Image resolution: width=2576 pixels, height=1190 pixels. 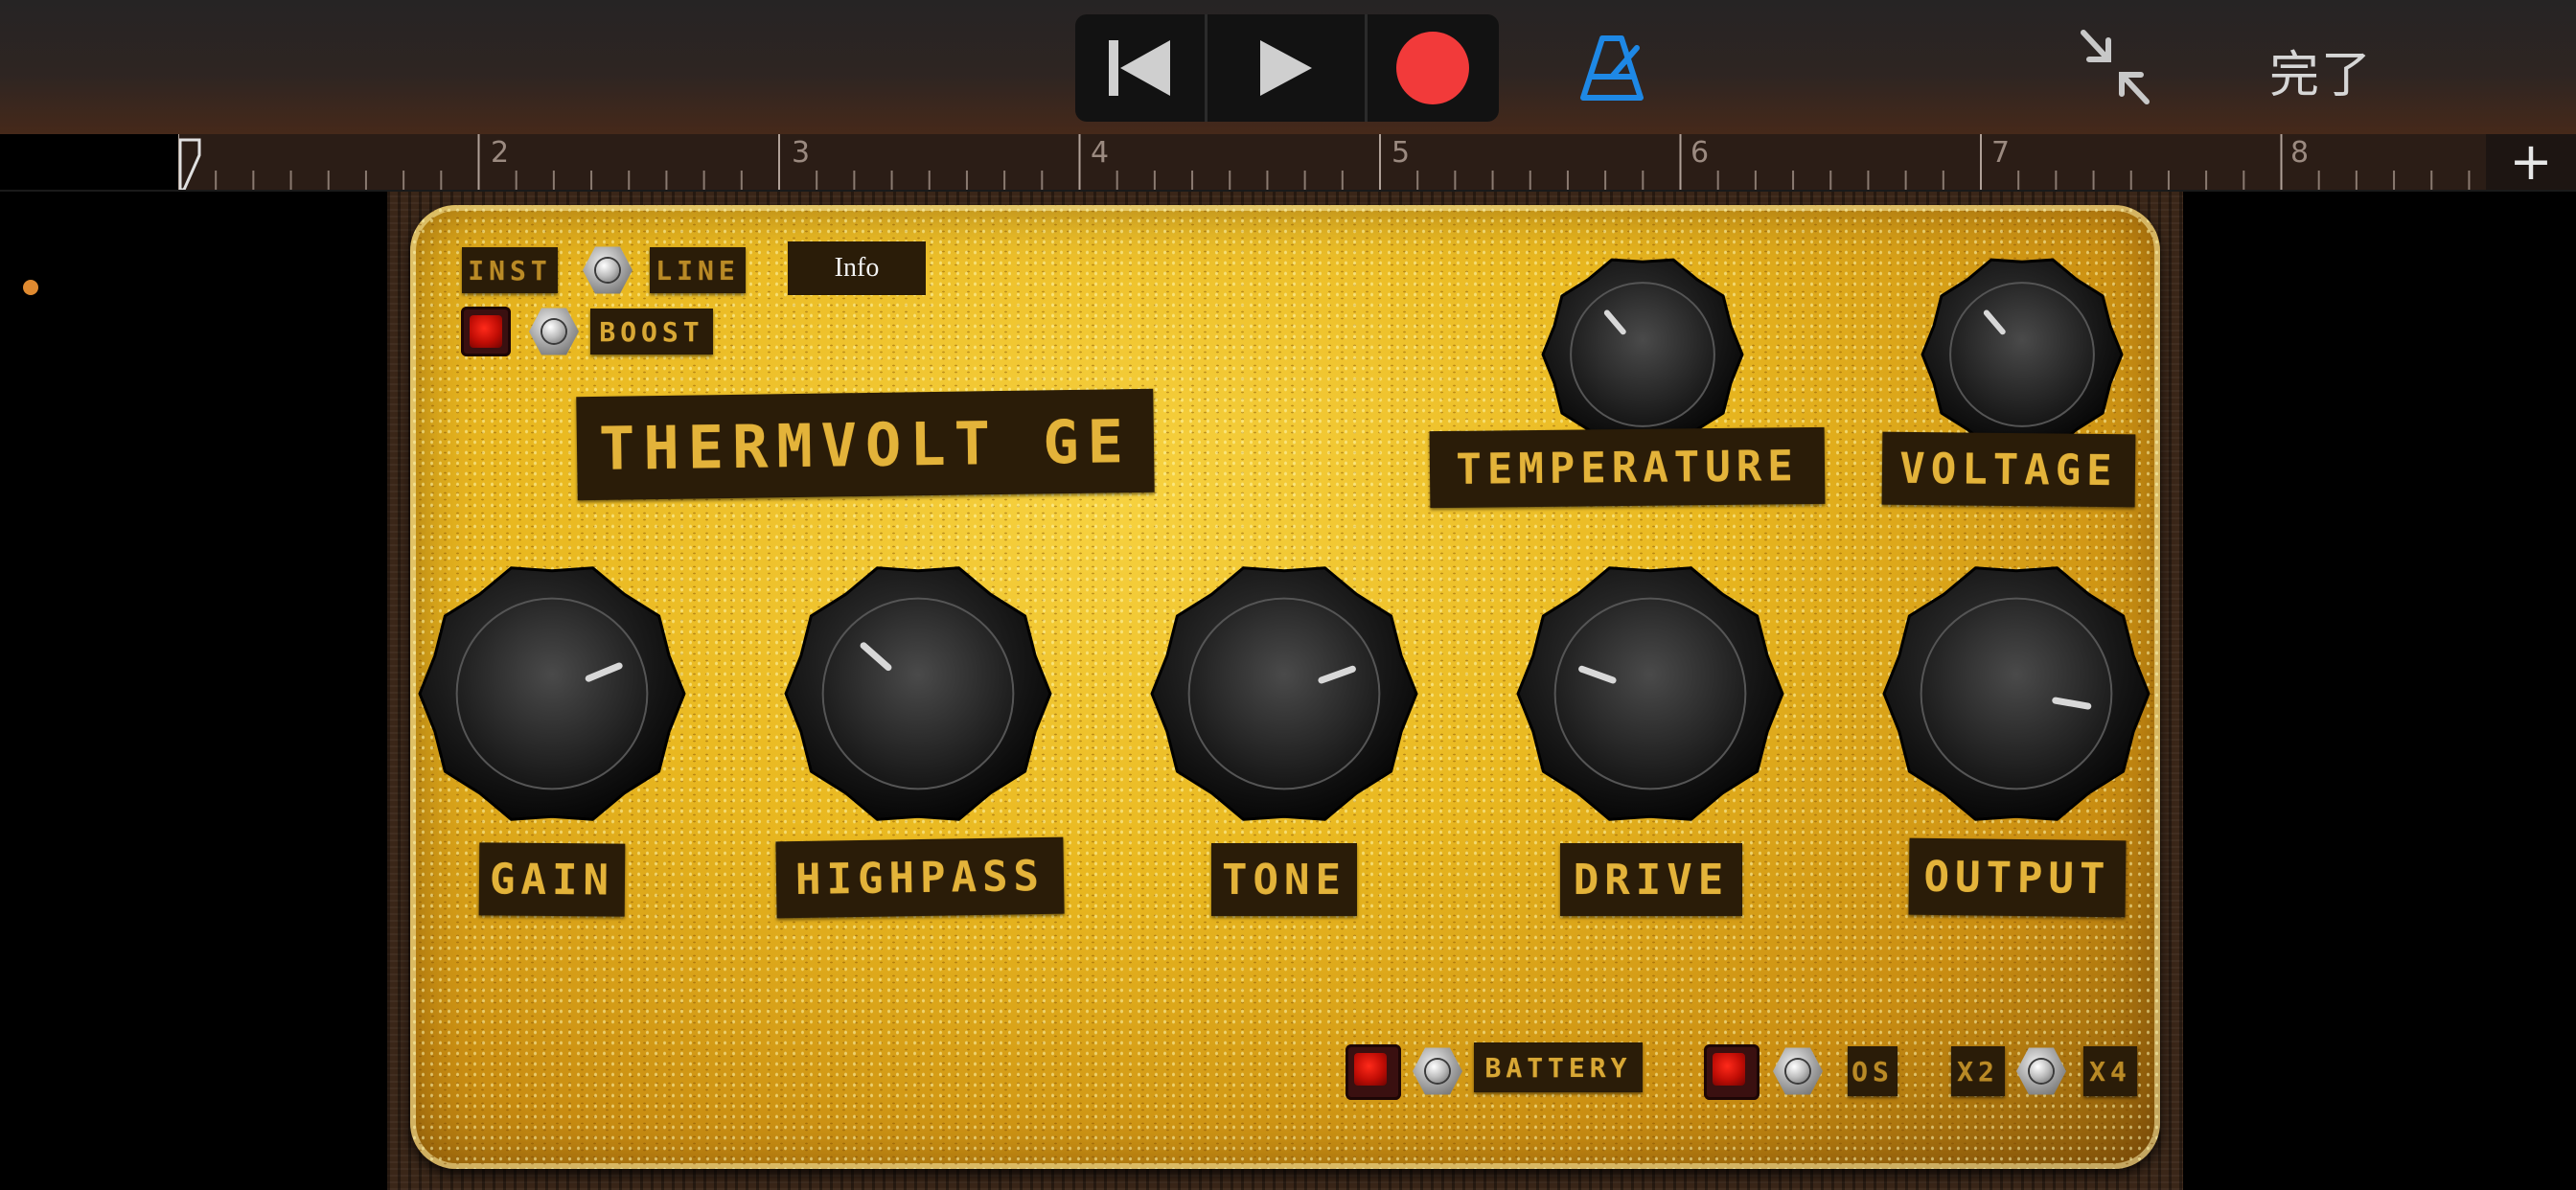 I want to click on inst-label: INST, so click(x=510, y=270).